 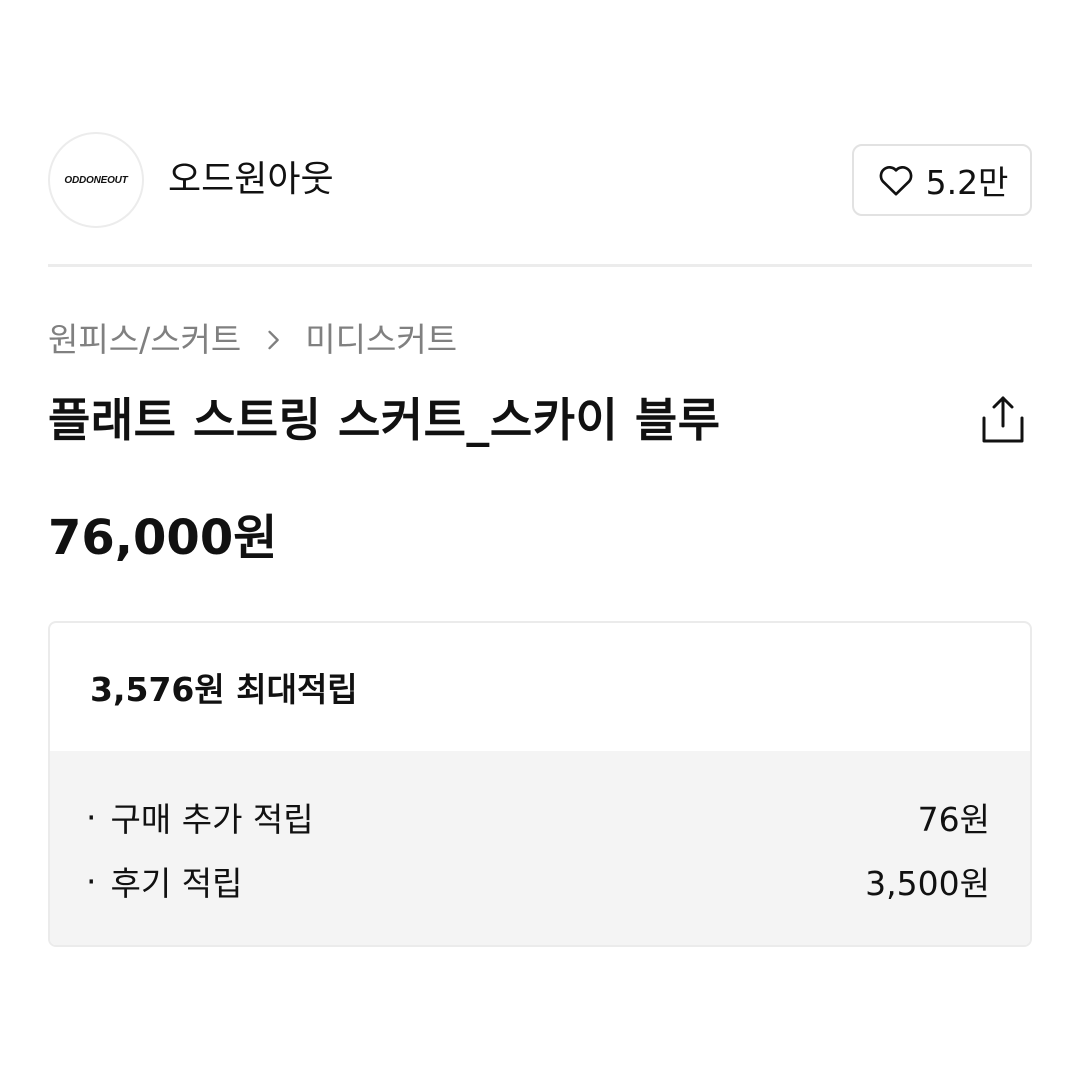 I want to click on points-summary: 3,576원 최대적립, so click(x=224, y=689).